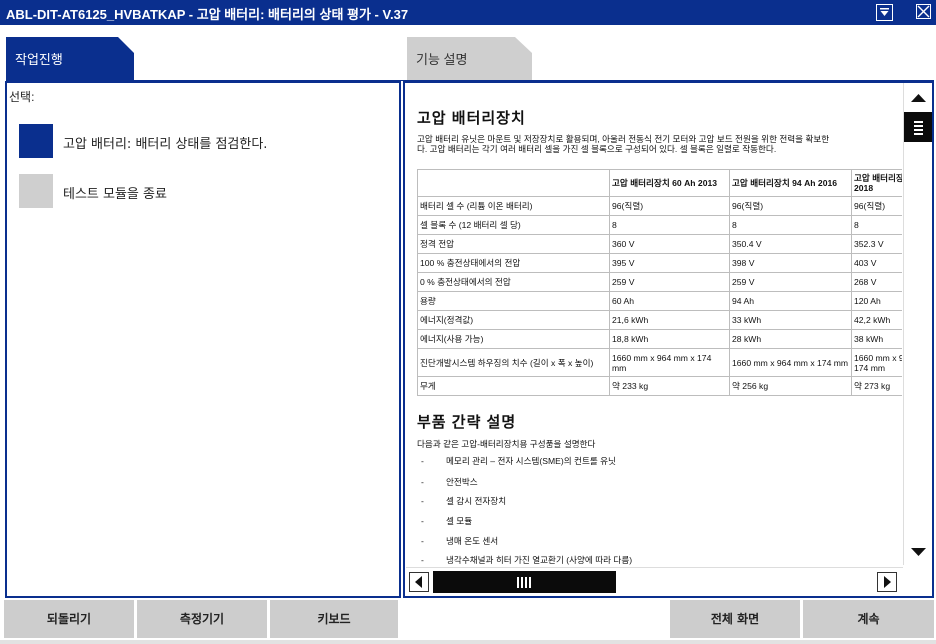 The height and width of the screenshot is (644, 936). I want to click on option-label: 고압 배터리: 배터리 상태를 점검한다., so click(165, 144).